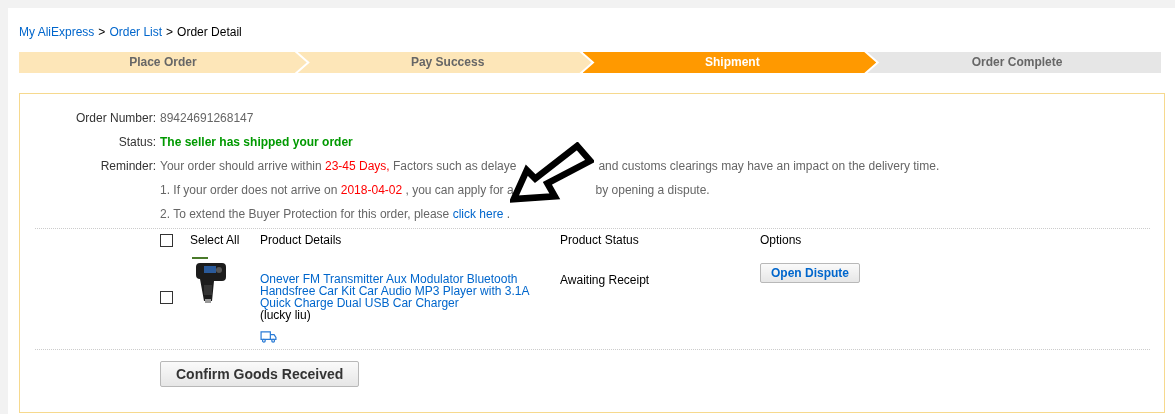  Describe the element at coordinates (57, 32) in the screenshot. I see `breadcrumb-link: My AliExpress` at that location.